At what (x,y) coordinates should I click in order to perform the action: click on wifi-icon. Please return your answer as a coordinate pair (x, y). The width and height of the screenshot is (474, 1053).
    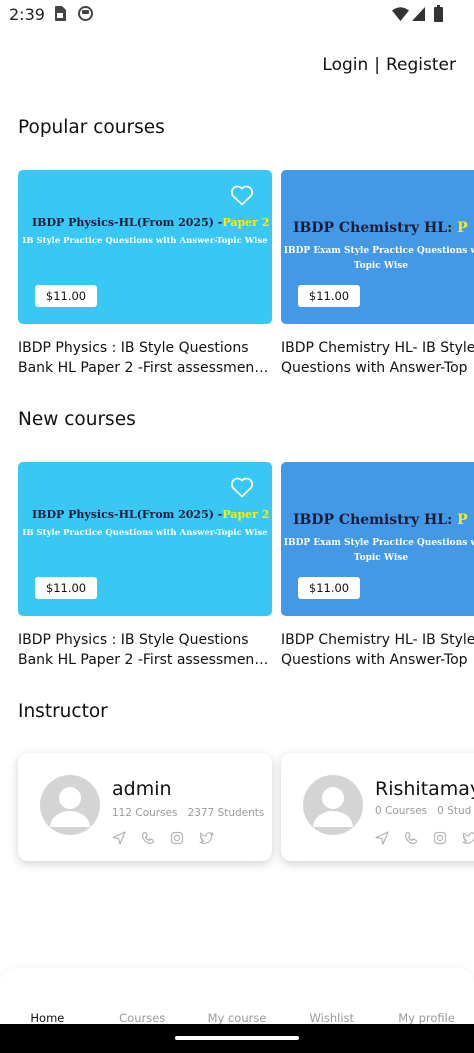
    Looking at the image, I should click on (400, 14).